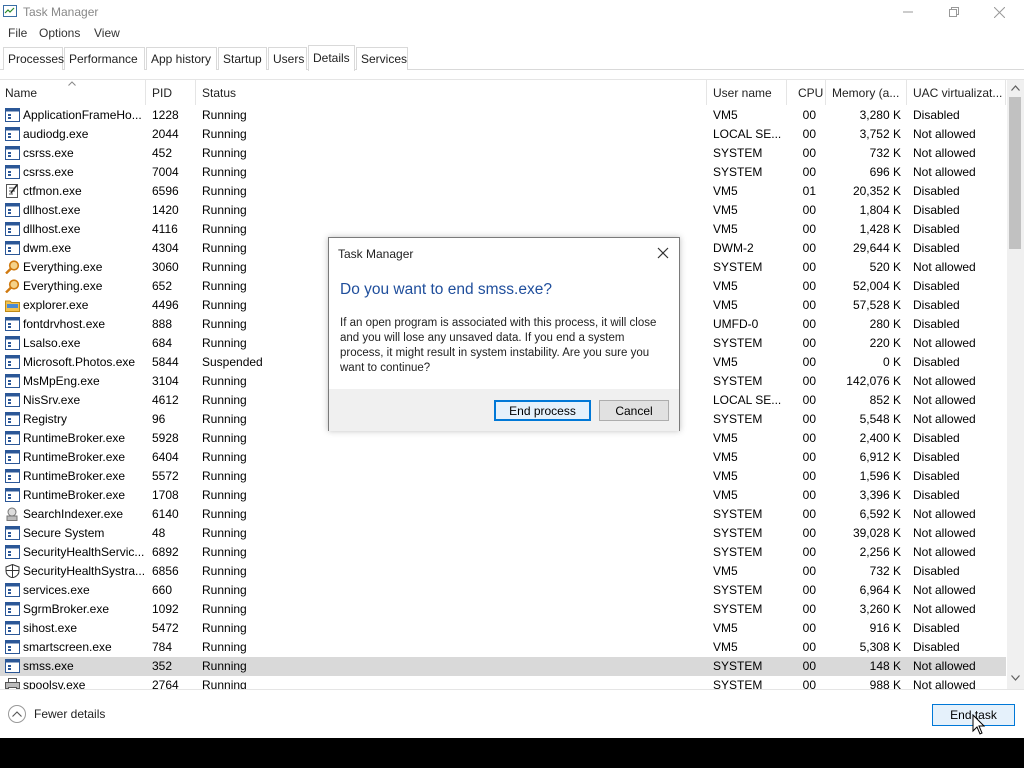 The image size is (1024, 768). Describe the element at coordinates (873, 381) in the screenshot. I see `process-memory: 142,076 K` at that location.